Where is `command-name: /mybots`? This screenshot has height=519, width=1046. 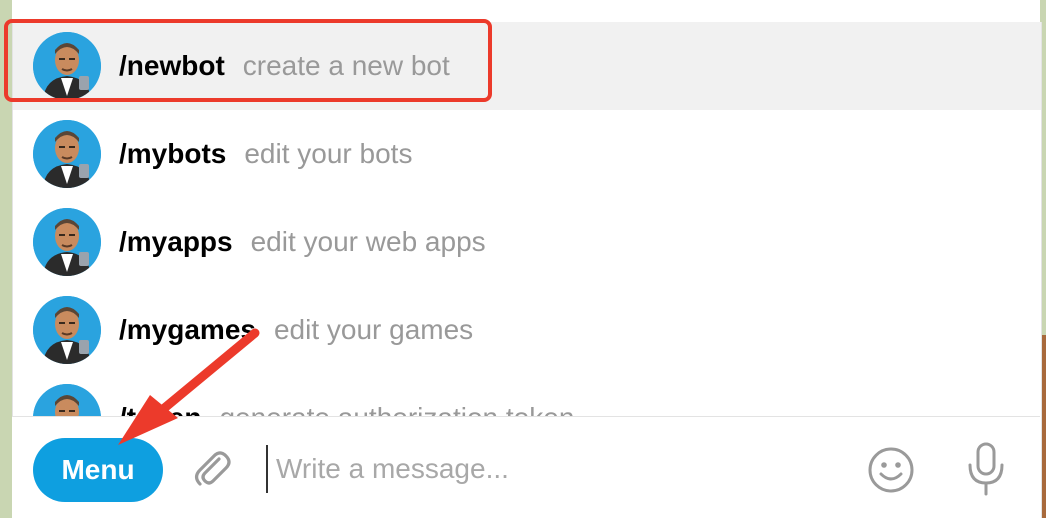 command-name: /mybots is located at coordinates (173, 153).